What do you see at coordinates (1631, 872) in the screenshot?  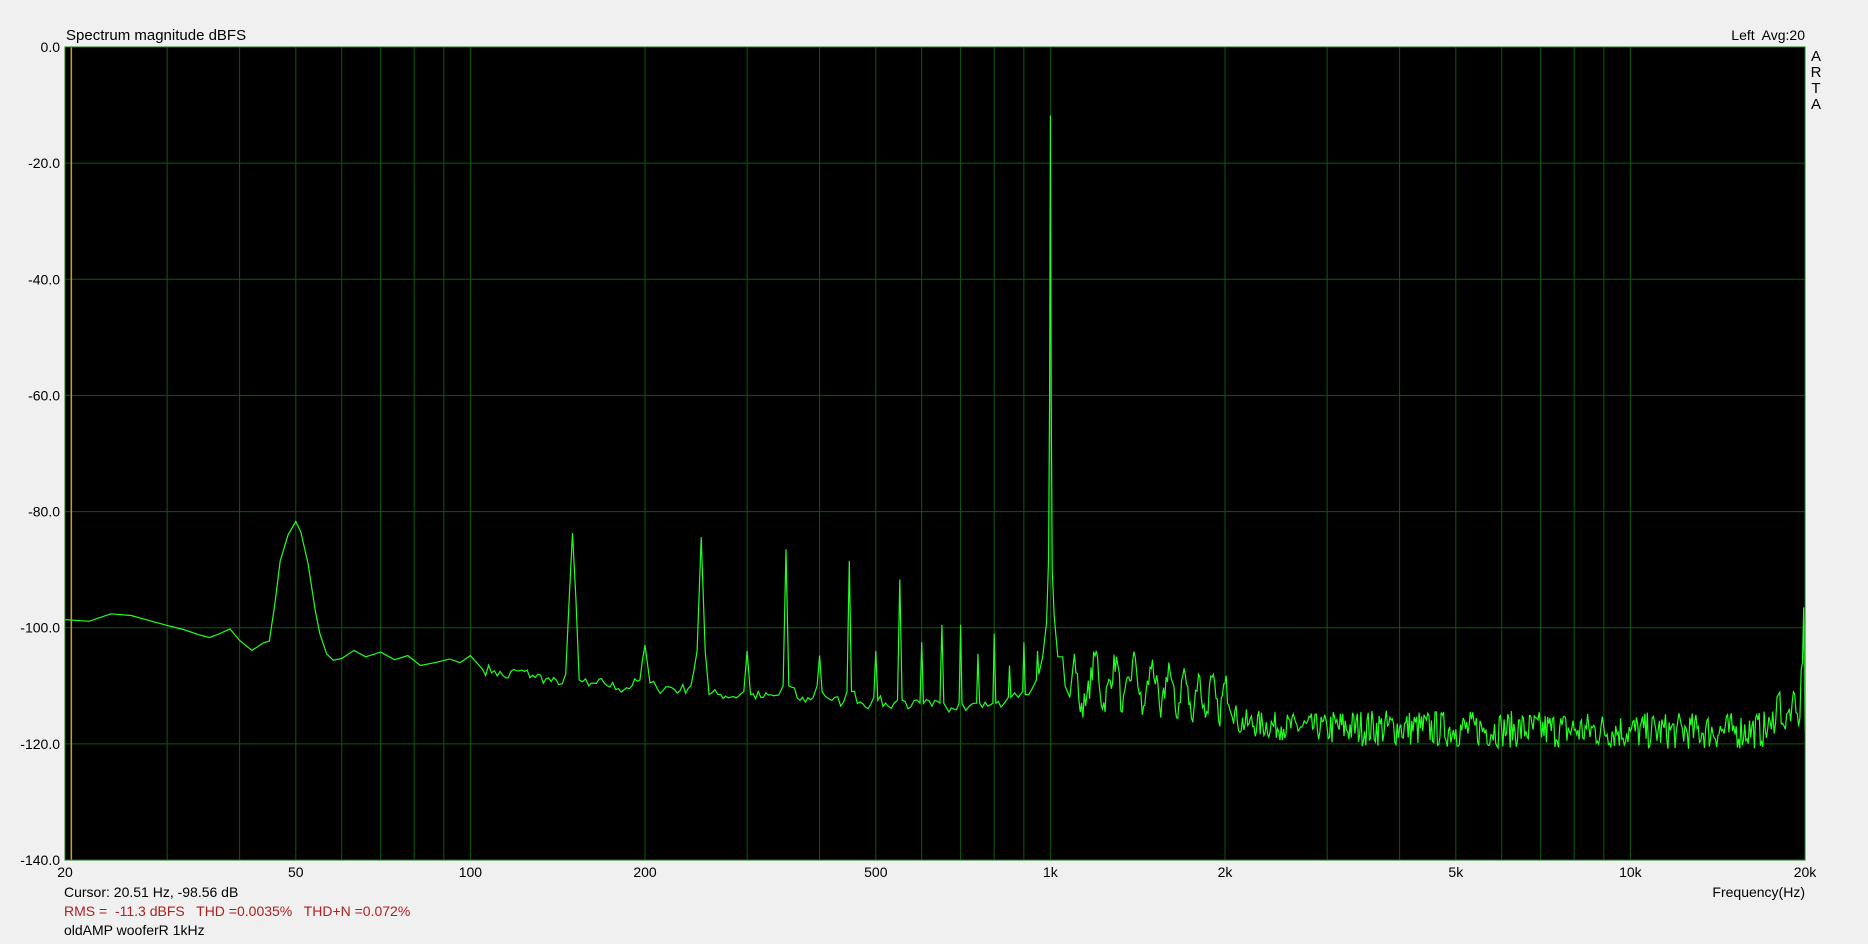 I see `x-tick-label: 10k` at bounding box center [1631, 872].